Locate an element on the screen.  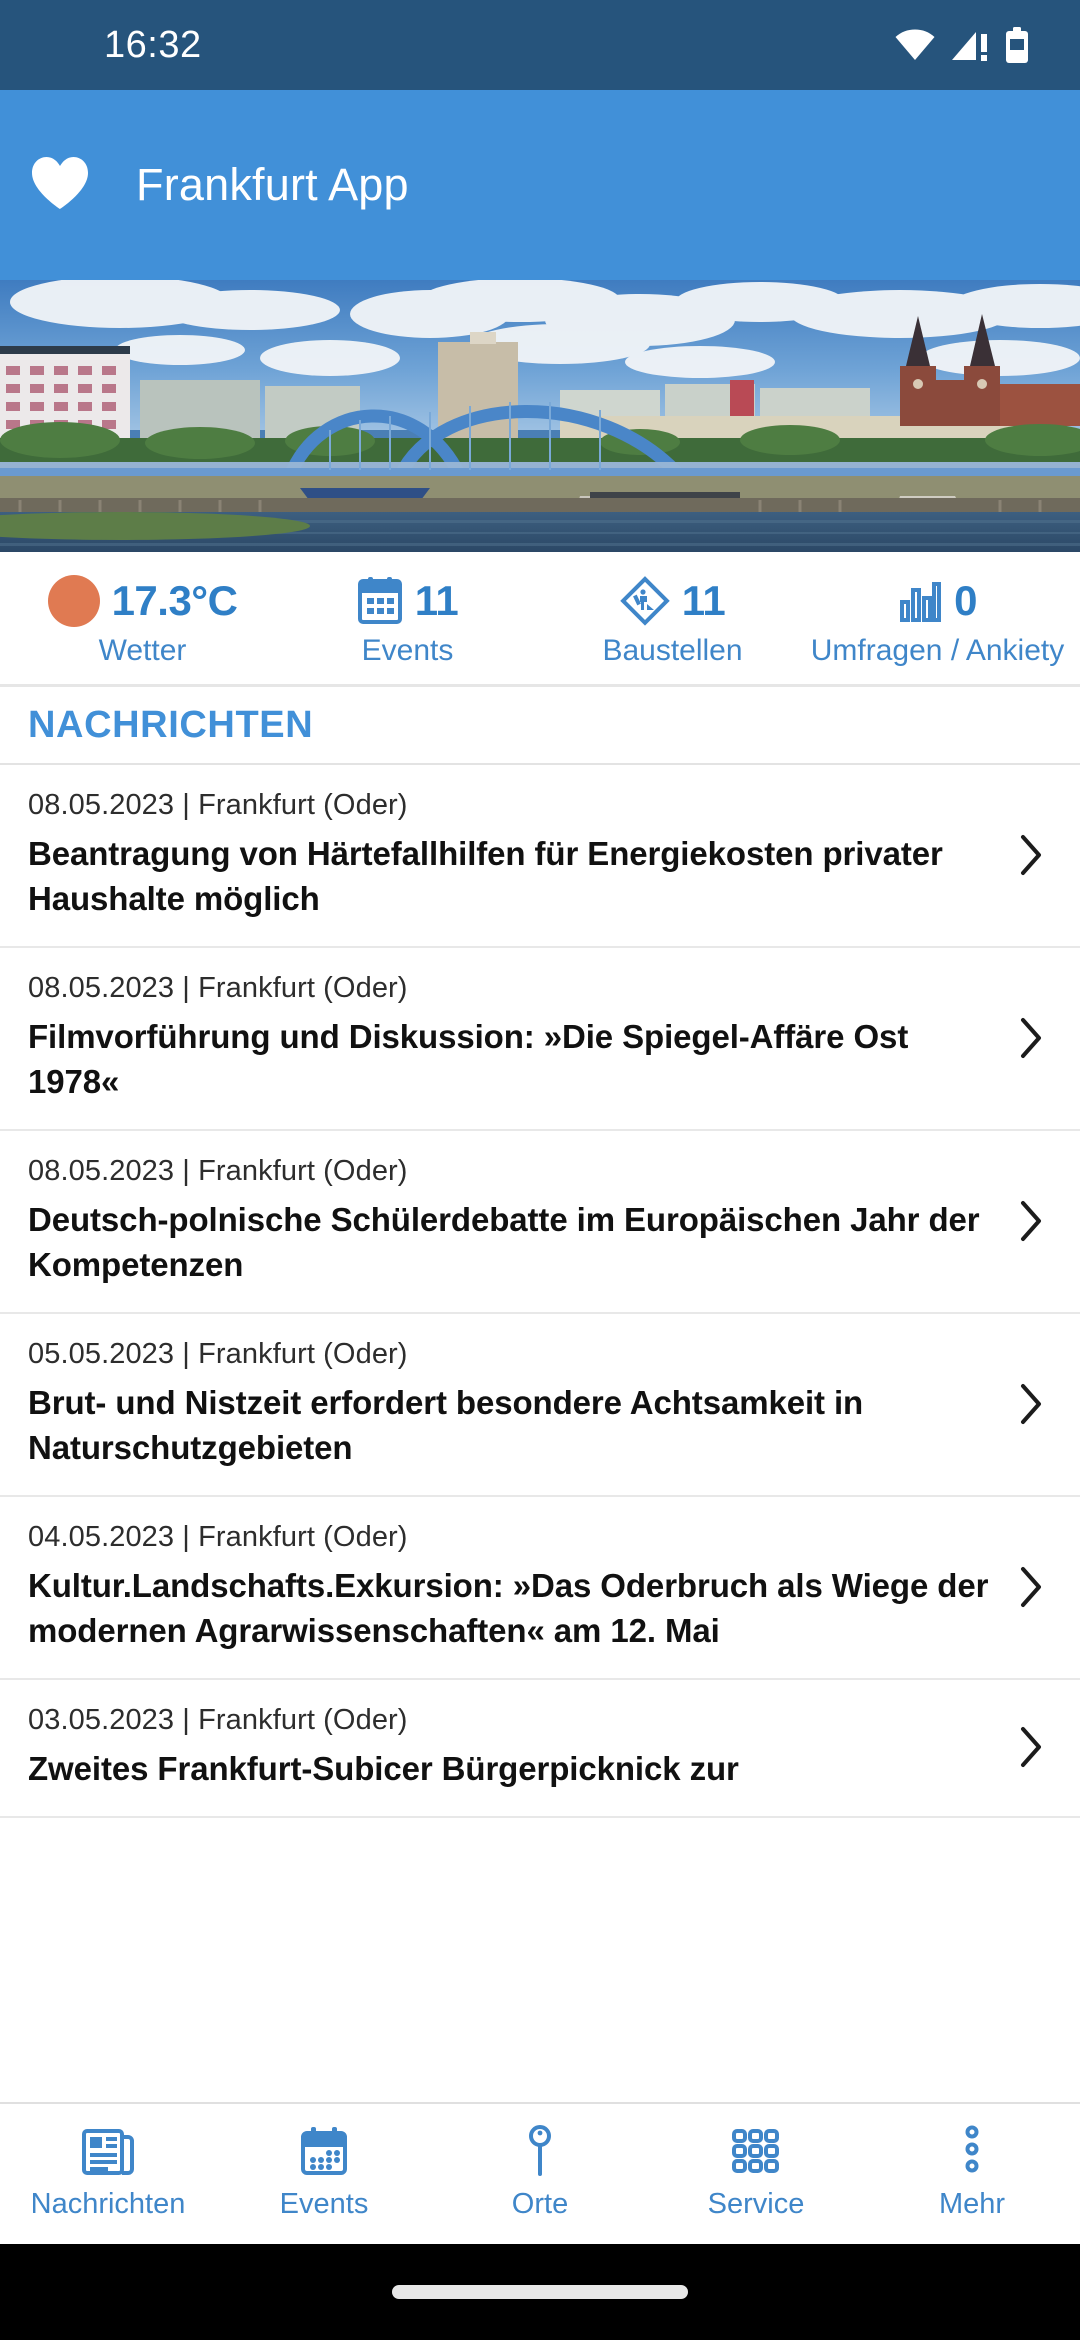
app-title: Frankfurt App is located at coordinates (272, 184).